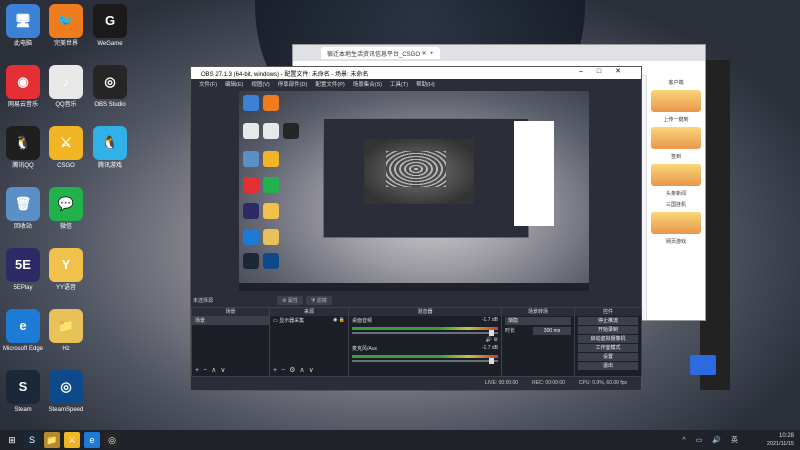  I want to click on side-item: 签到, so click(676, 156).